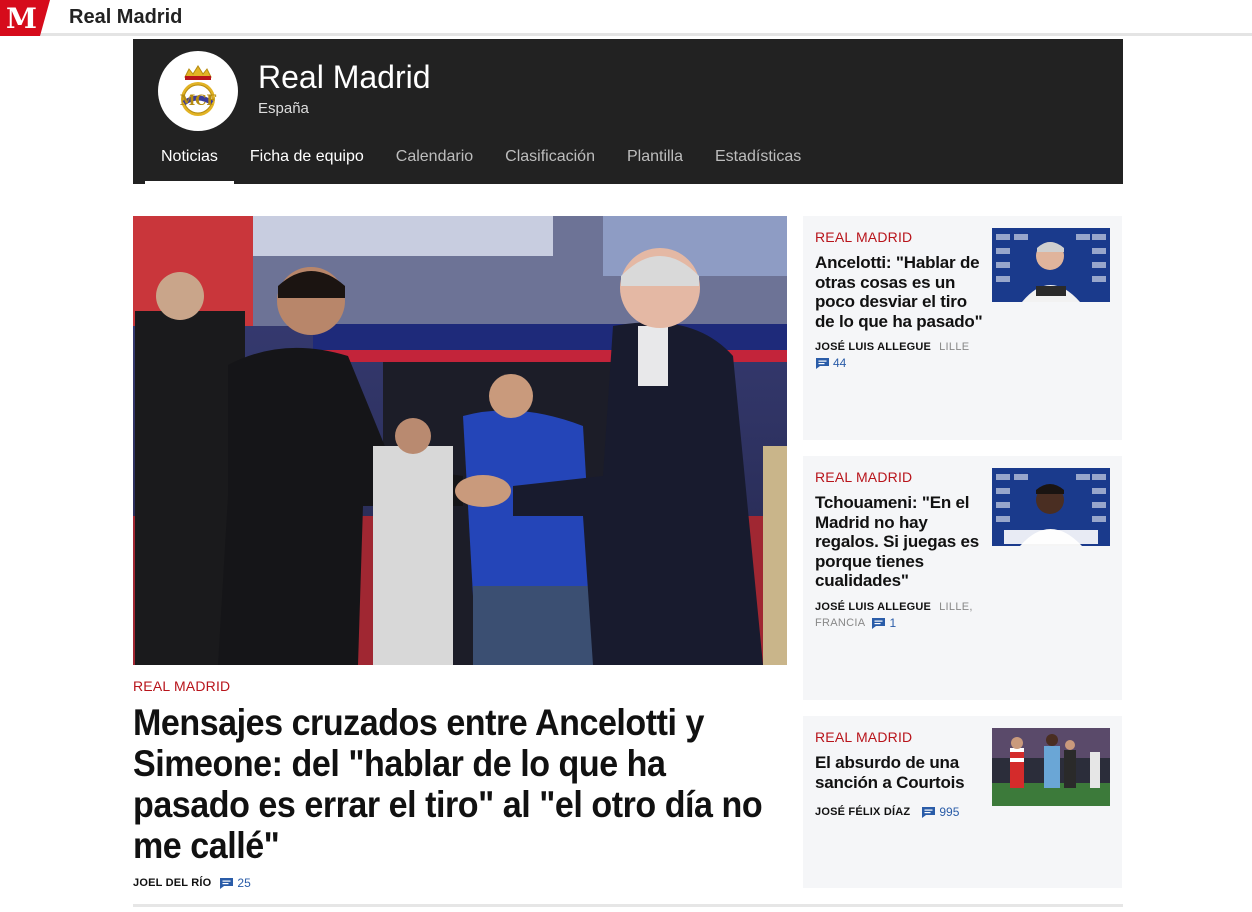 This screenshot has width=1252, height=912. Describe the element at coordinates (198, 91) in the screenshot. I see `team-crest-icon: MCF` at that location.